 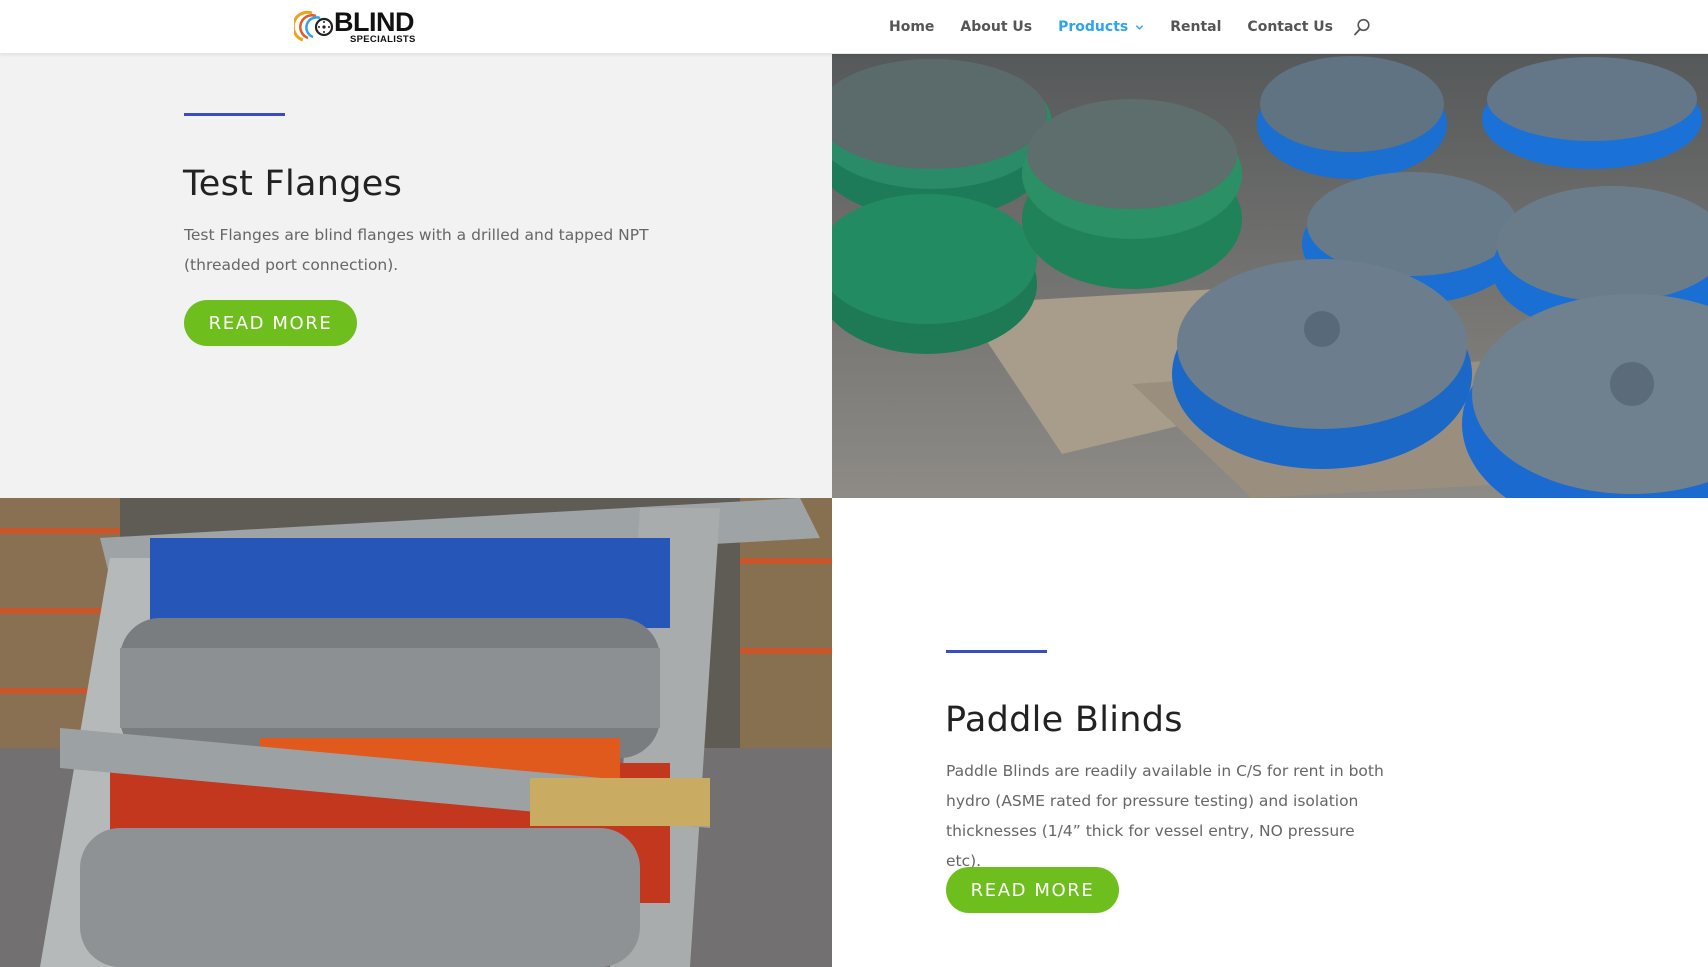 I want to click on main-nav: Home About Us Products Rental Contact Us, so click(x=1117, y=27).